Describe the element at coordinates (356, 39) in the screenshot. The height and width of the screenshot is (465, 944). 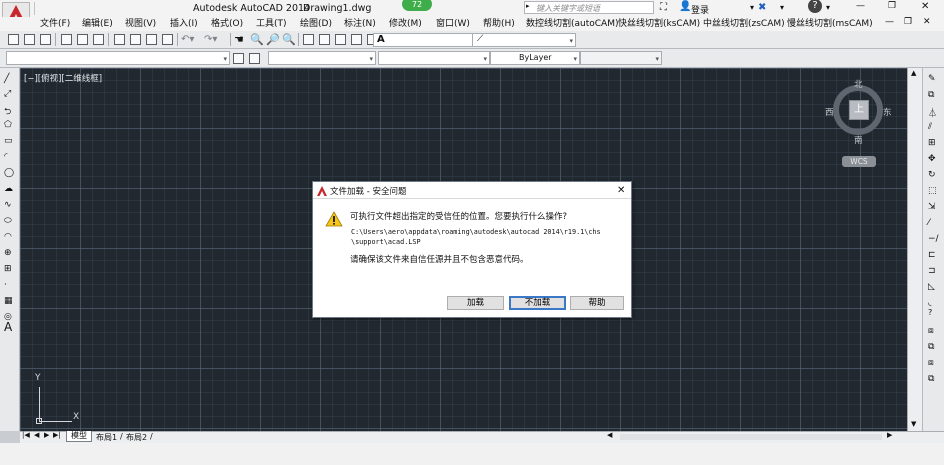
I see `sheet-set-icon` at that location.